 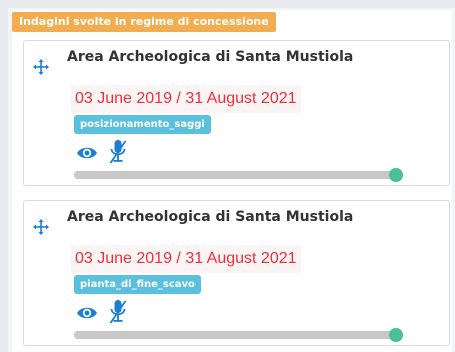 I want to click on layer-tag: pianta_di_fine_scavo, so click(x=137, y=284).